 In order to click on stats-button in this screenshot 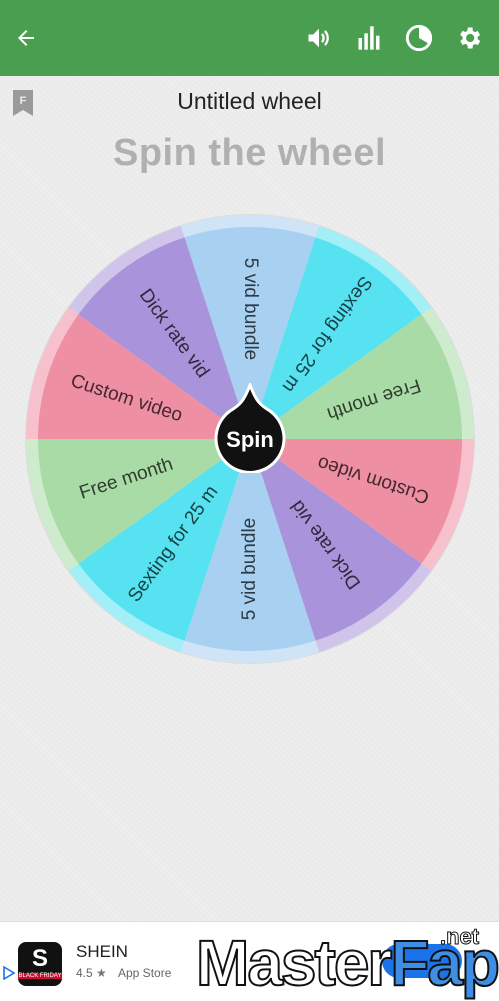, I will do `click(369, 38)`.